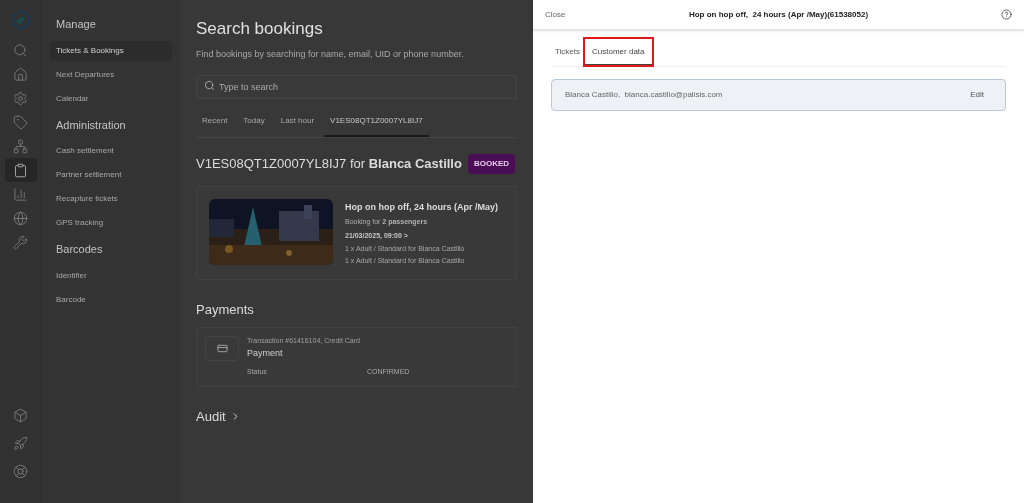 The height and width of the screenshot is (503, 1024). Describe the element at coordinates (254, 124) in the screenshot. I see `tab: Today` at that location.